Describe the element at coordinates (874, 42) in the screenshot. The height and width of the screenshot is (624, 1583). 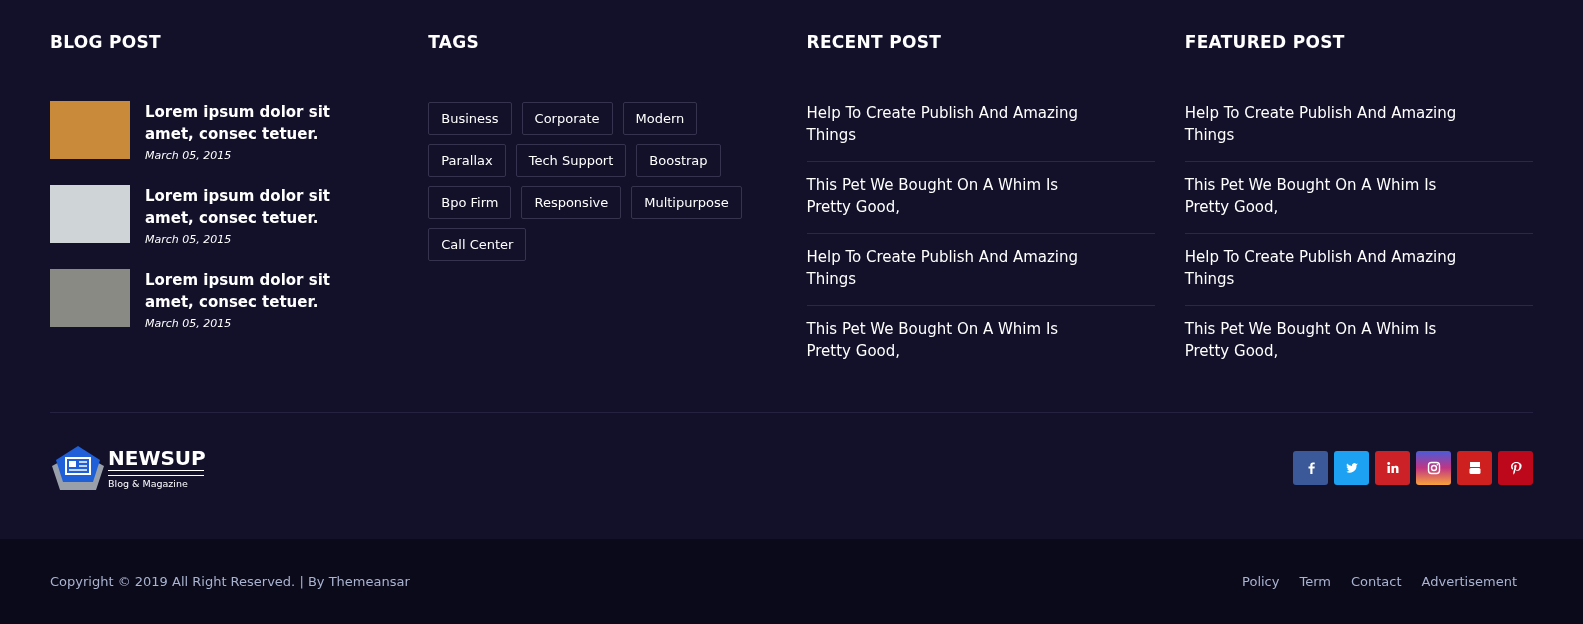
I see `section-heading: RECENT POST` at that location.